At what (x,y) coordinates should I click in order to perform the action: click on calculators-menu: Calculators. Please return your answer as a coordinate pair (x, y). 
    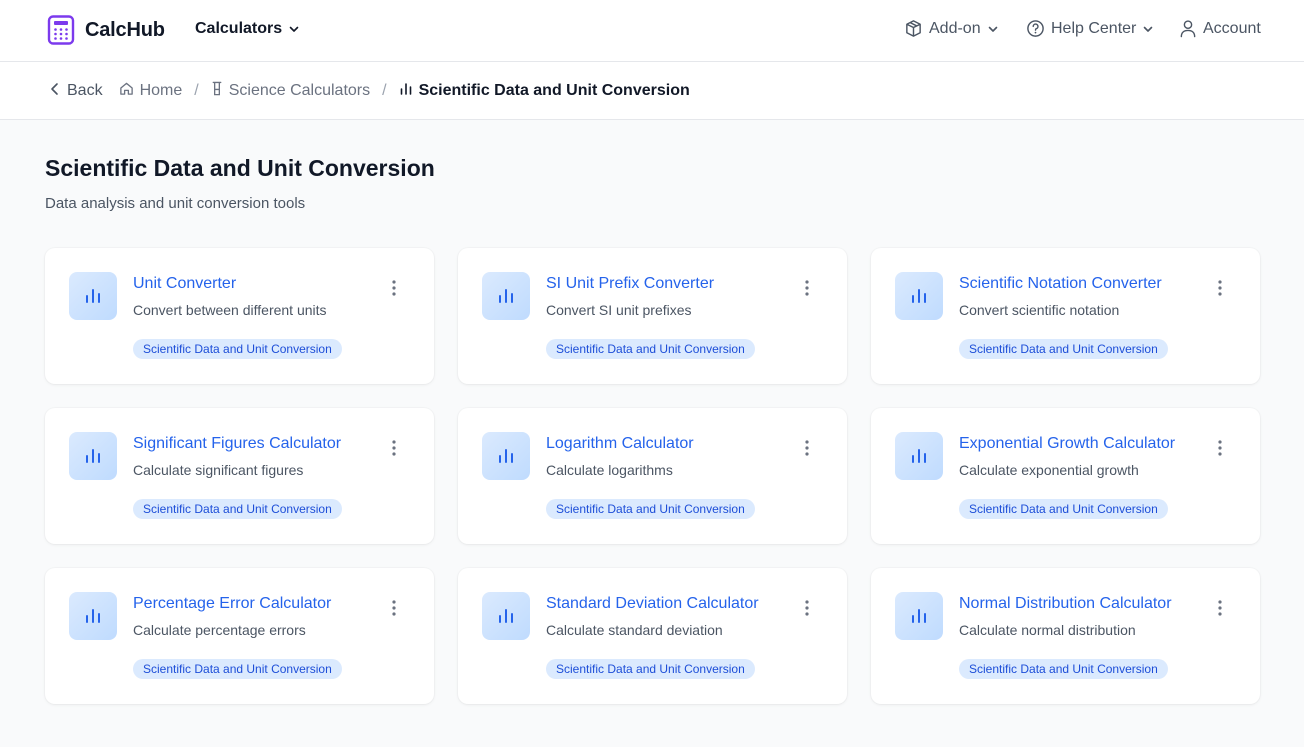
    Looking at the image, I should click on (247, 29).